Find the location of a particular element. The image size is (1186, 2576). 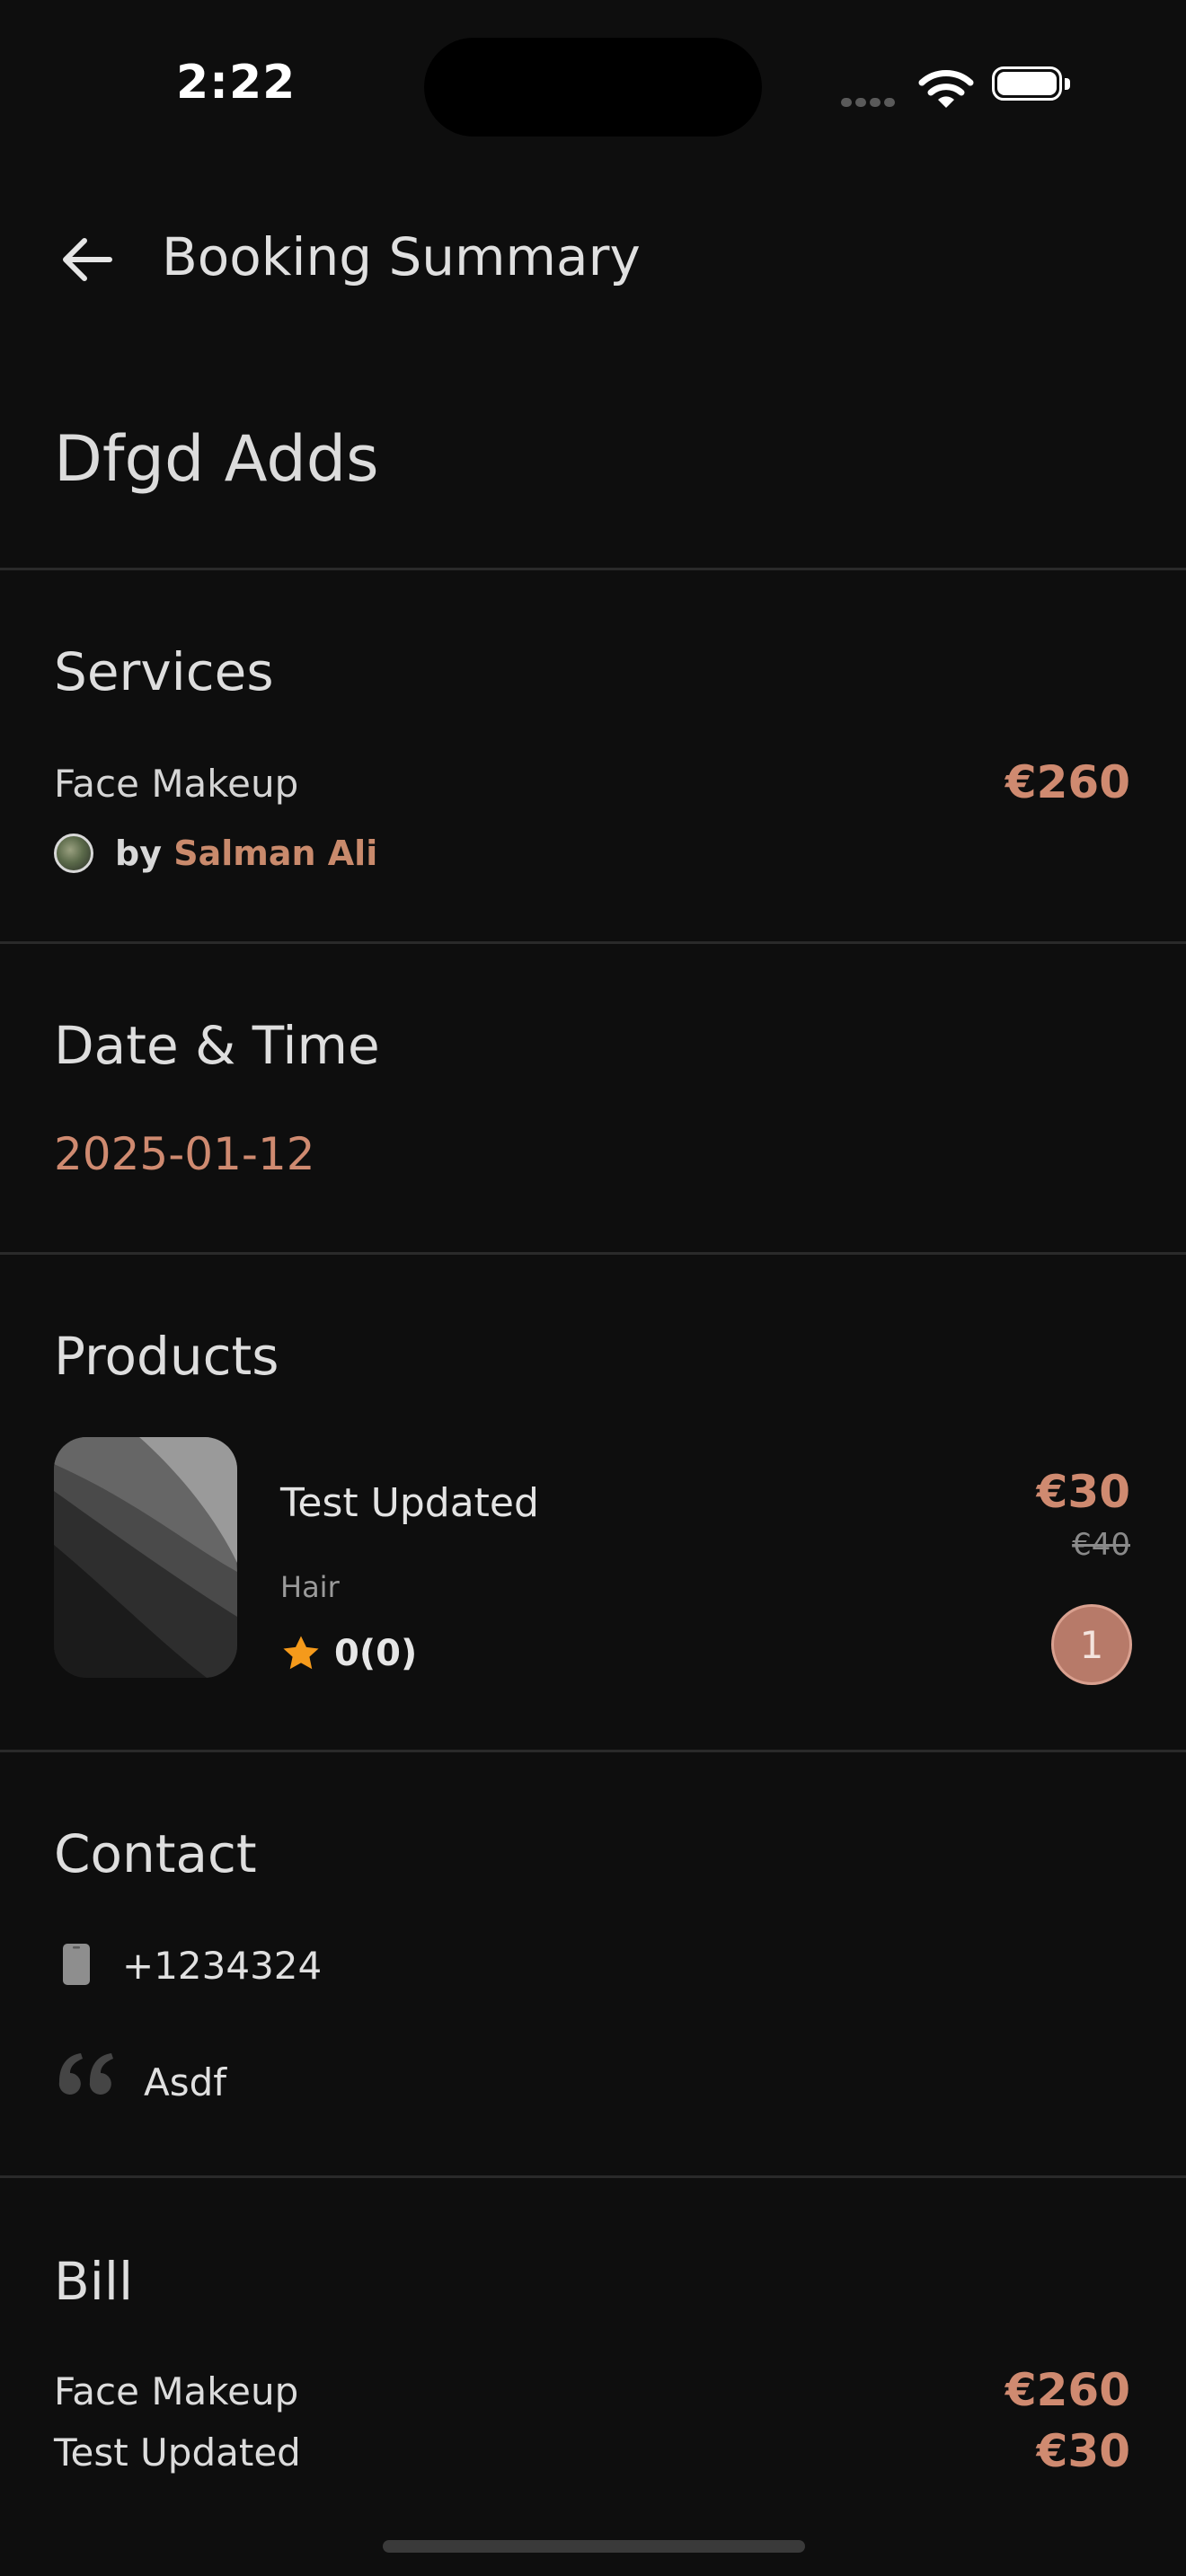

phone-icon is located at coordinates (76, 1964).